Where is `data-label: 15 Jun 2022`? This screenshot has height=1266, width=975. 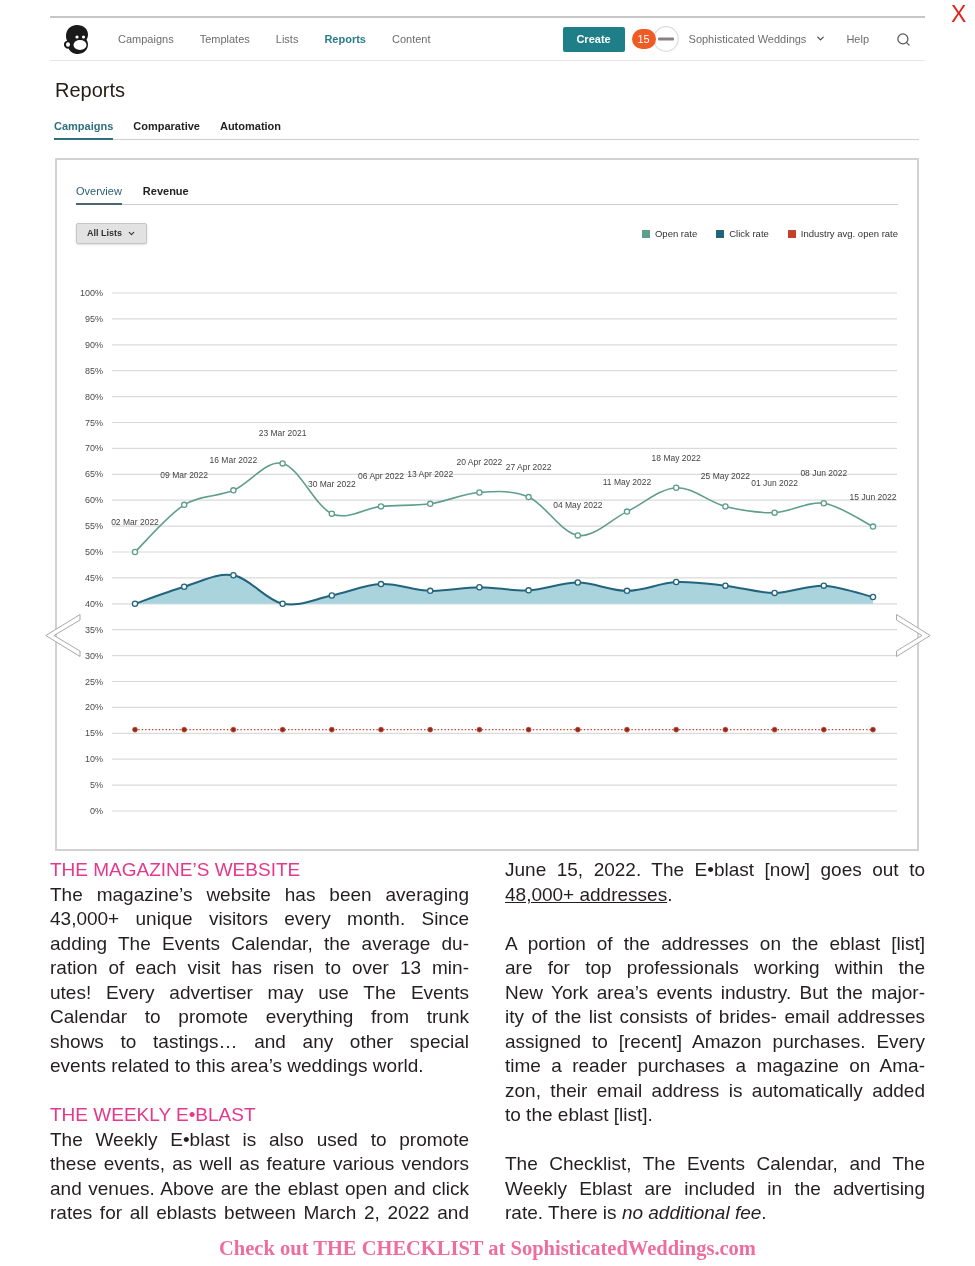
data-label: 15 Jun 2022 is located at coordinates (873, 496).